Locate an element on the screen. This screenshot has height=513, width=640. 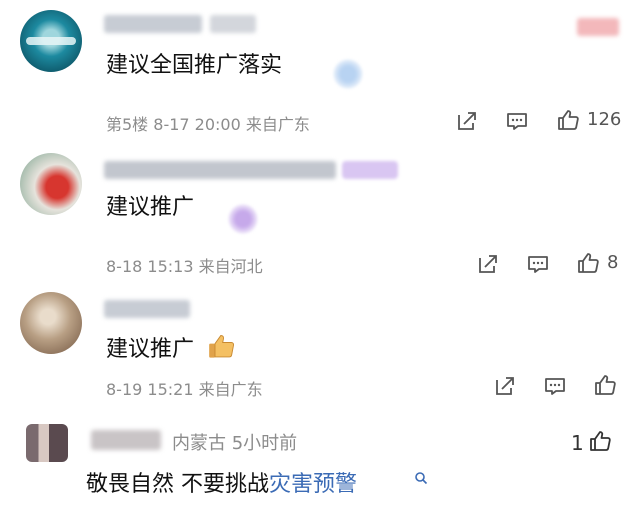
comment-meta: 内蒙古 5小时前 is located at coordinates (235, 443).